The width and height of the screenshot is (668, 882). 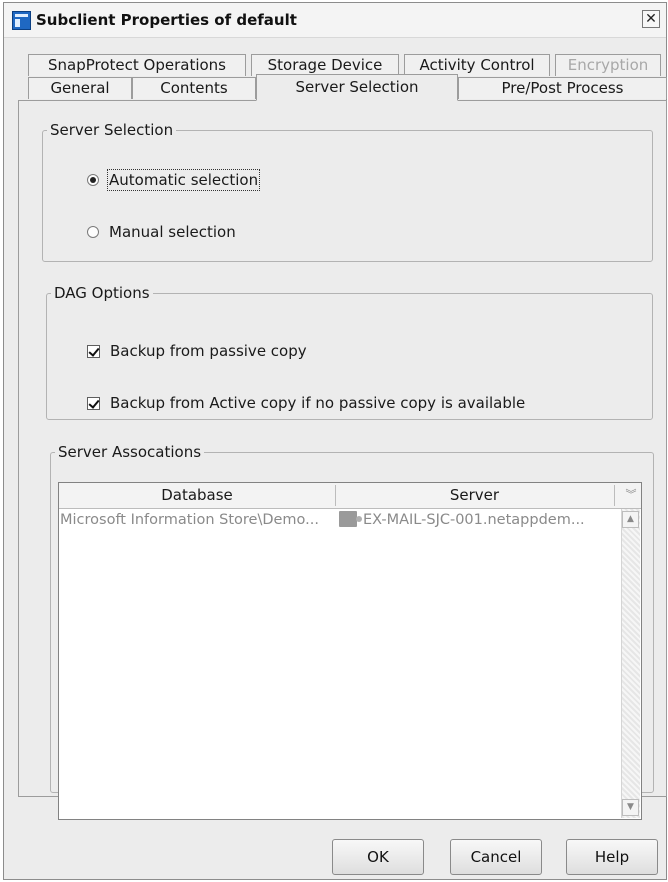 I want to click on manual-selection-radio, so click(x=93, y=232).